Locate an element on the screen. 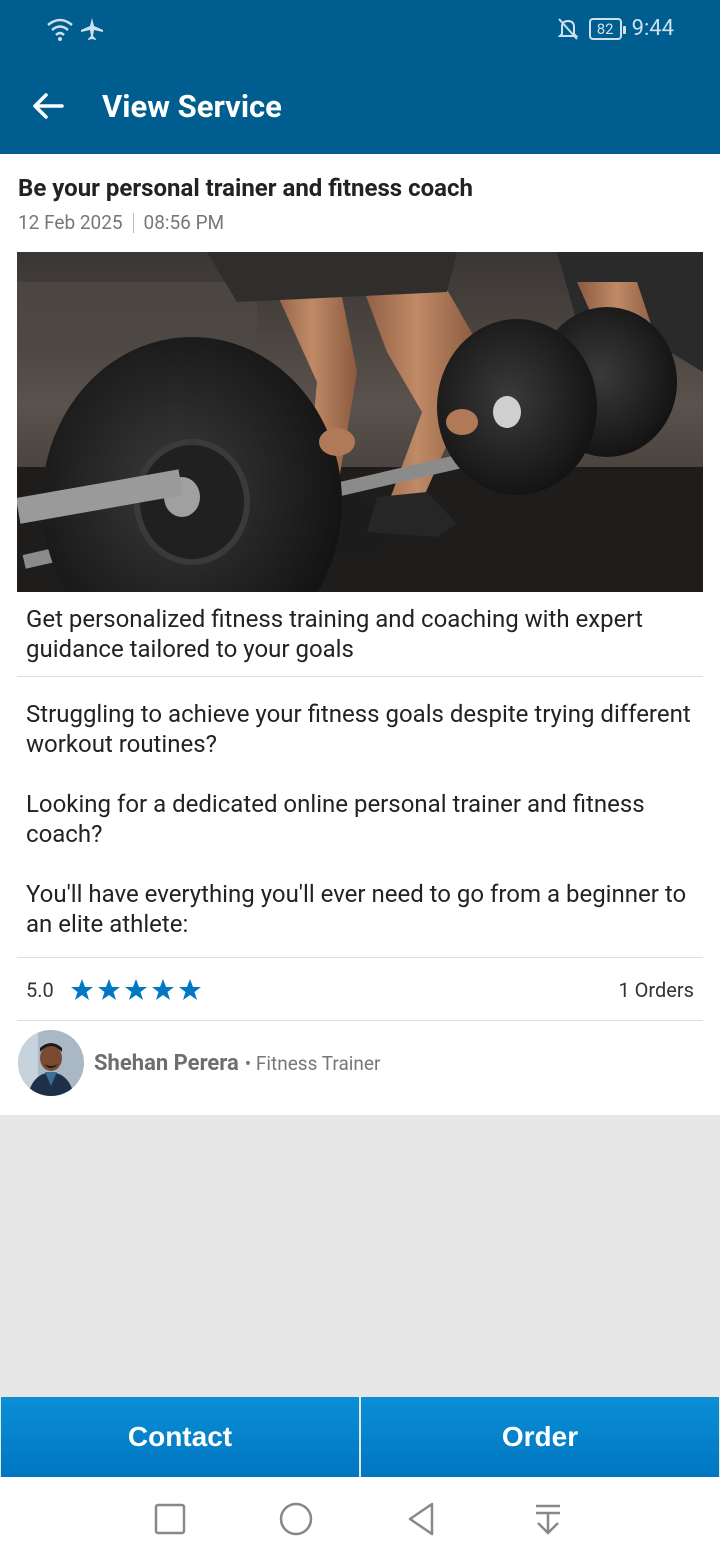 This screenshot has height=1560, width=720. square-icon is located at coordinates (170, 1519).